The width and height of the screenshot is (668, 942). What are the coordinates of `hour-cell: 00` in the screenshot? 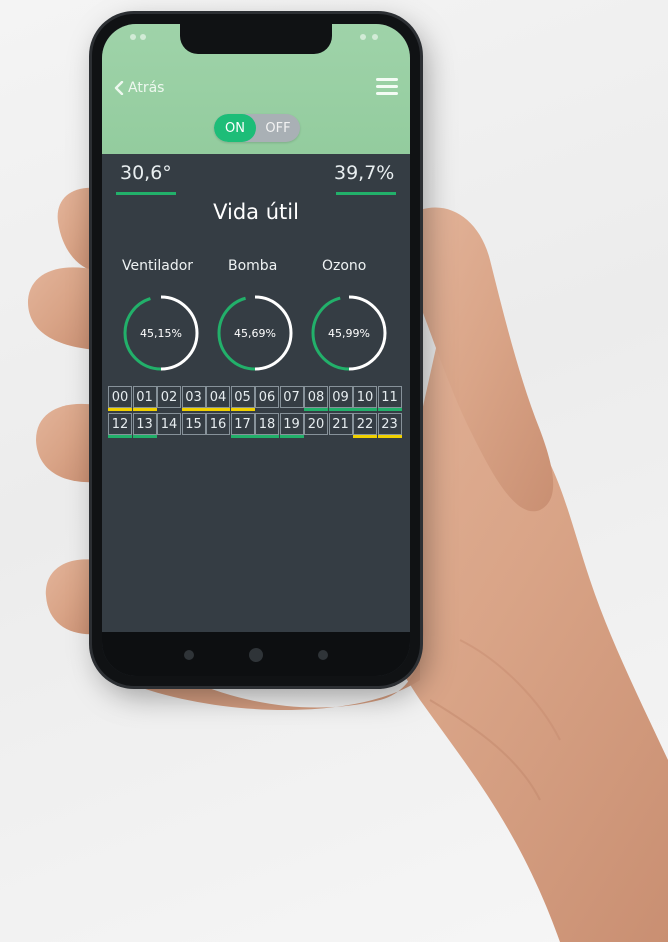 It's located at (120, 398).